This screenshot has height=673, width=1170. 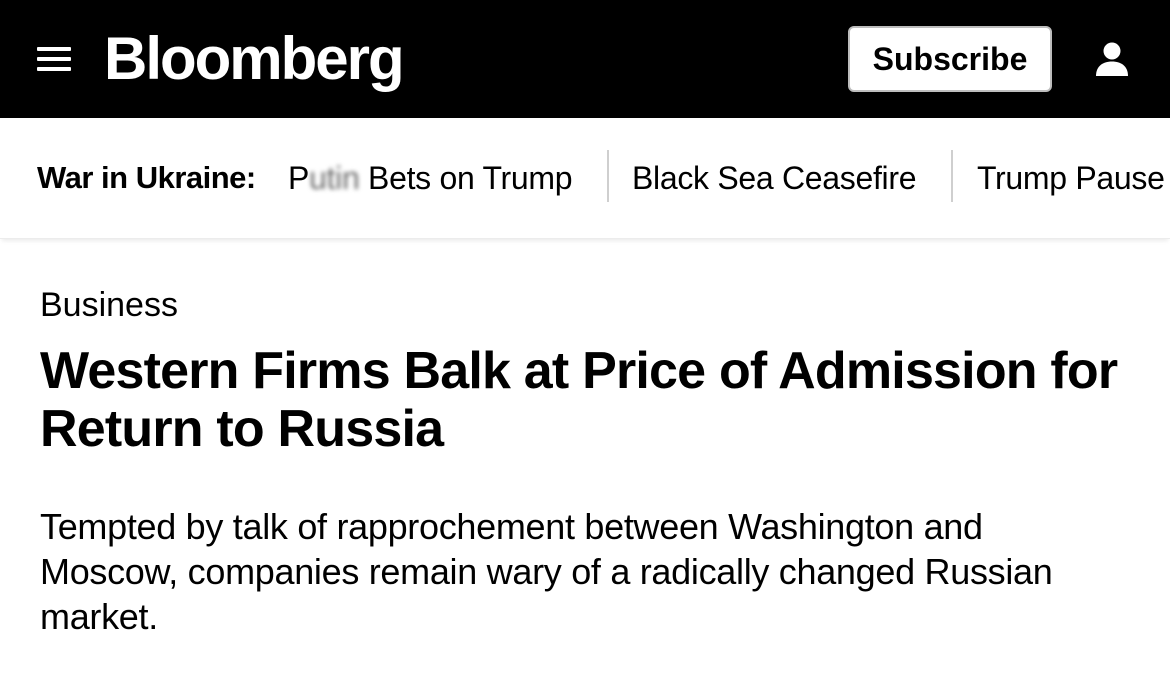 I want to click on obscured-text: utin, so click(x=334, y=178).